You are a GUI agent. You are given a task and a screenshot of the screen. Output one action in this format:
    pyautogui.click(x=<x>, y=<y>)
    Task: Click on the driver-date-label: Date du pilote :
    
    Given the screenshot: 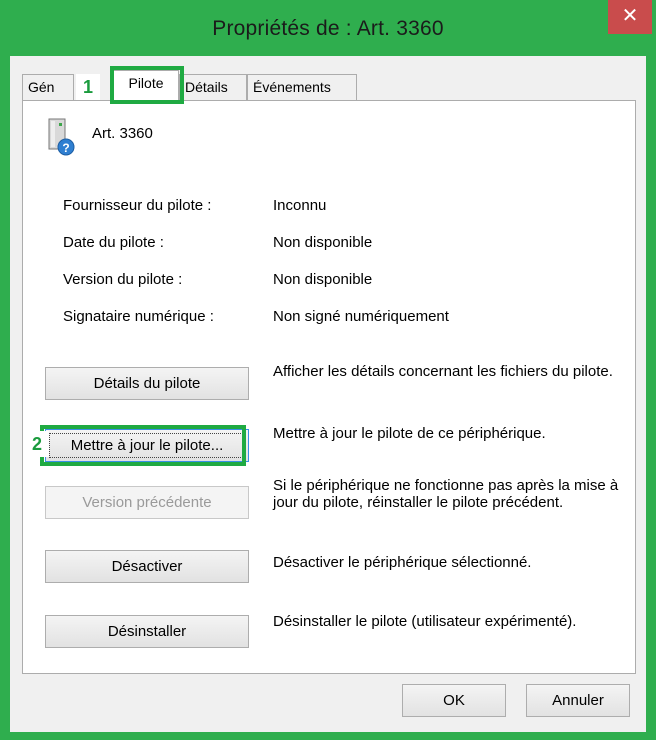 What is the action you would take?
    pyautogui.click(x=113, y=242)
    